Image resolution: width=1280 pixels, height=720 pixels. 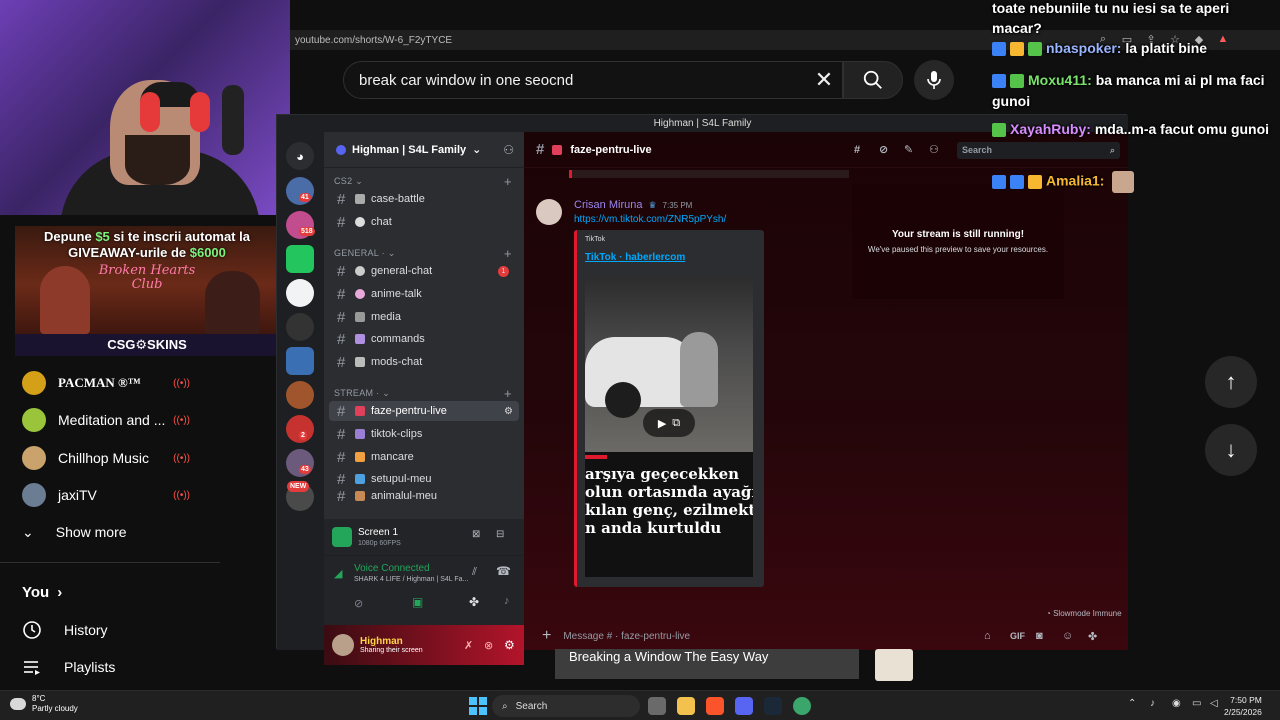 I want to click on popout-icon: ⊟, so click(x=500, y=534).